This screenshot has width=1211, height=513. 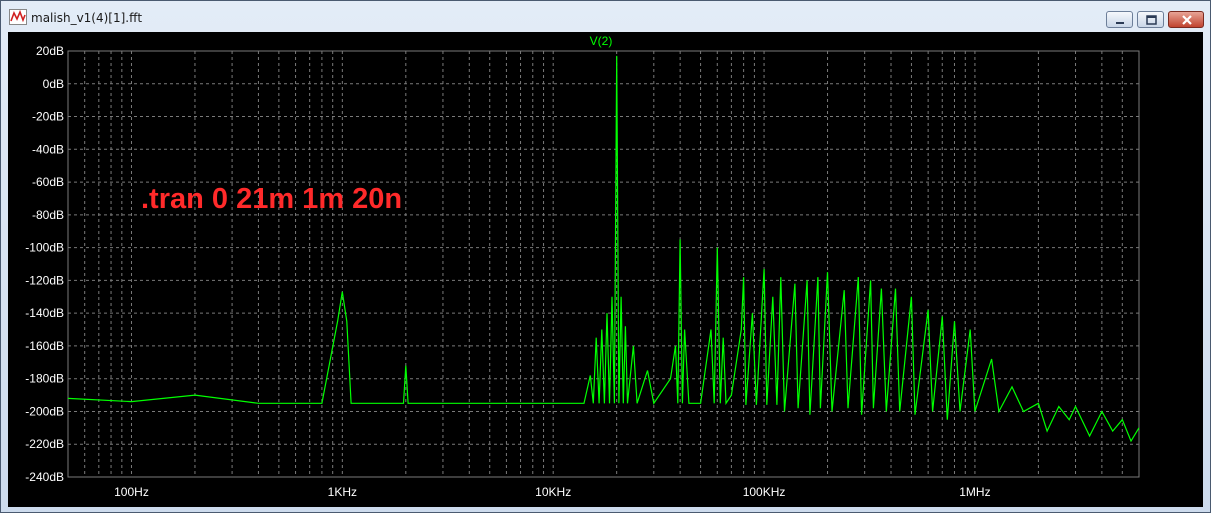 What do you see at coordinates (44, 346) in the screenshot?
I see `y-tick-label: -160dB` at bounding box center [44, 346].